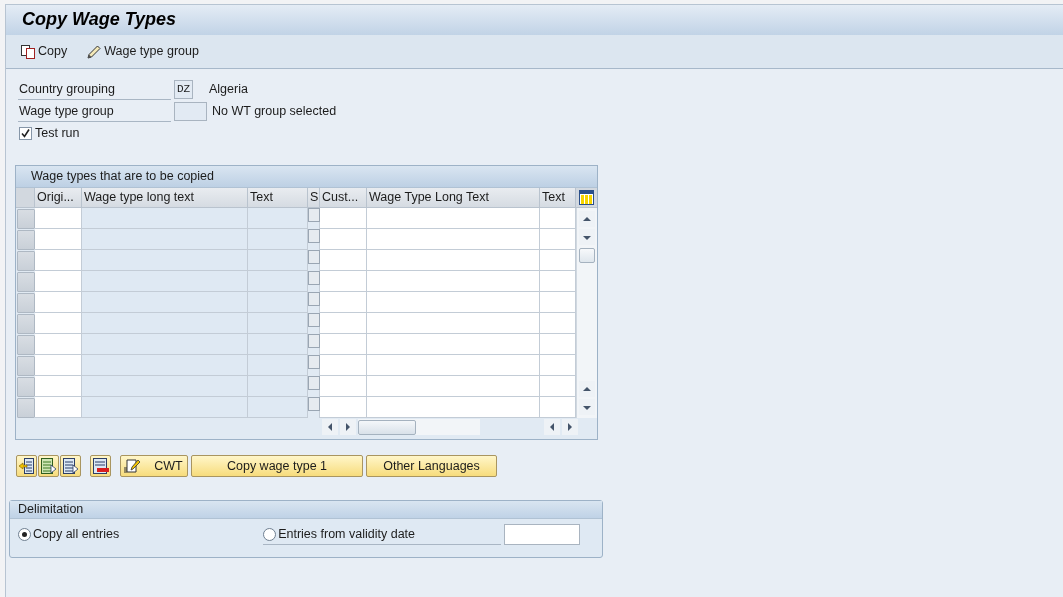 The image size is (1063, 597). Describe the element at coordinates (154, 466) in the screenshot. I see `action-button: CWT` at that location.